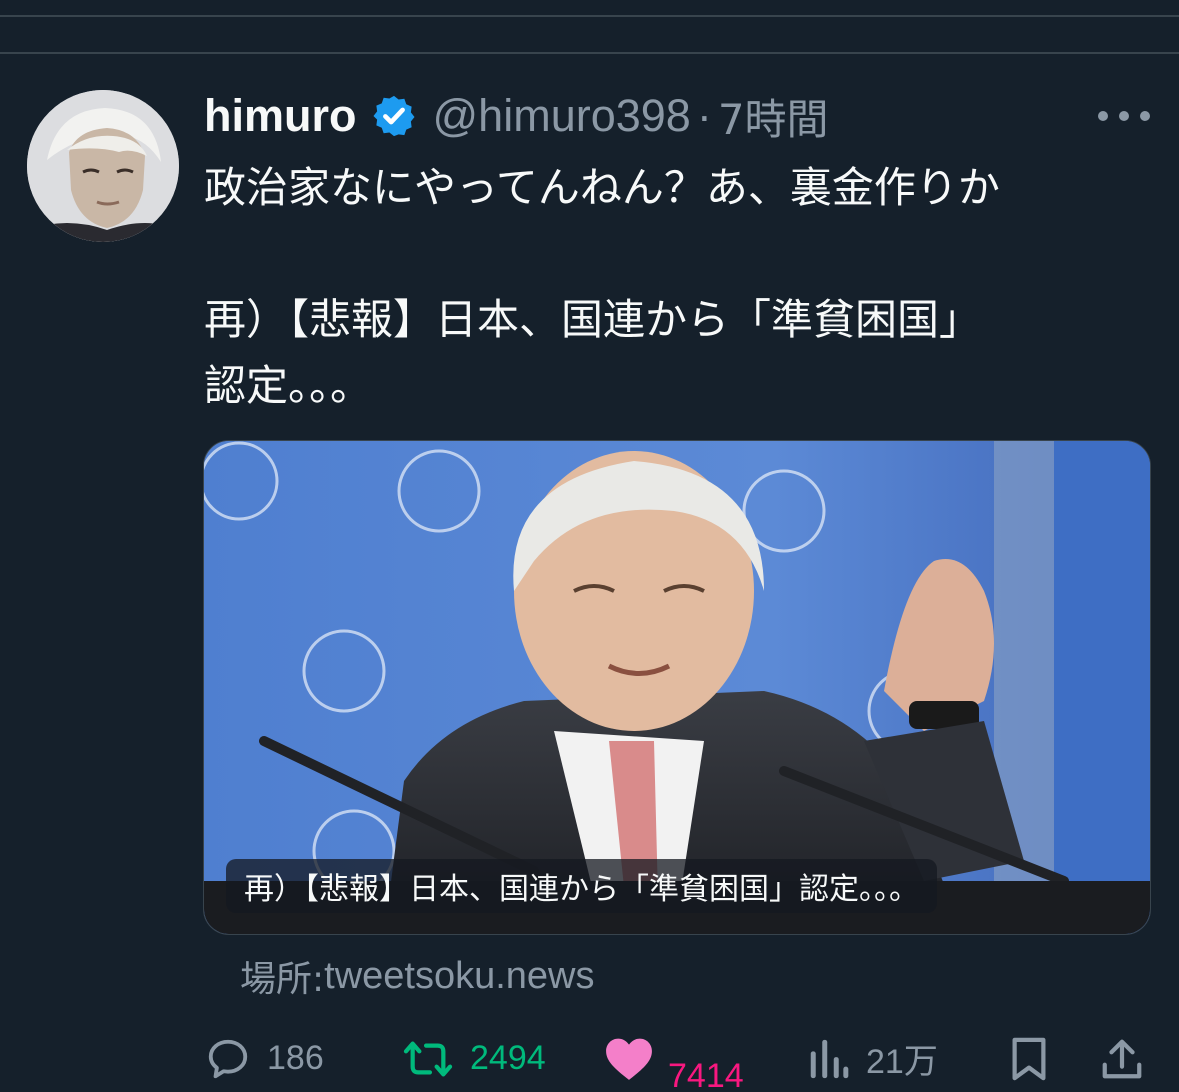  I want to click on bookmark-icon, so click(1029, 1058).